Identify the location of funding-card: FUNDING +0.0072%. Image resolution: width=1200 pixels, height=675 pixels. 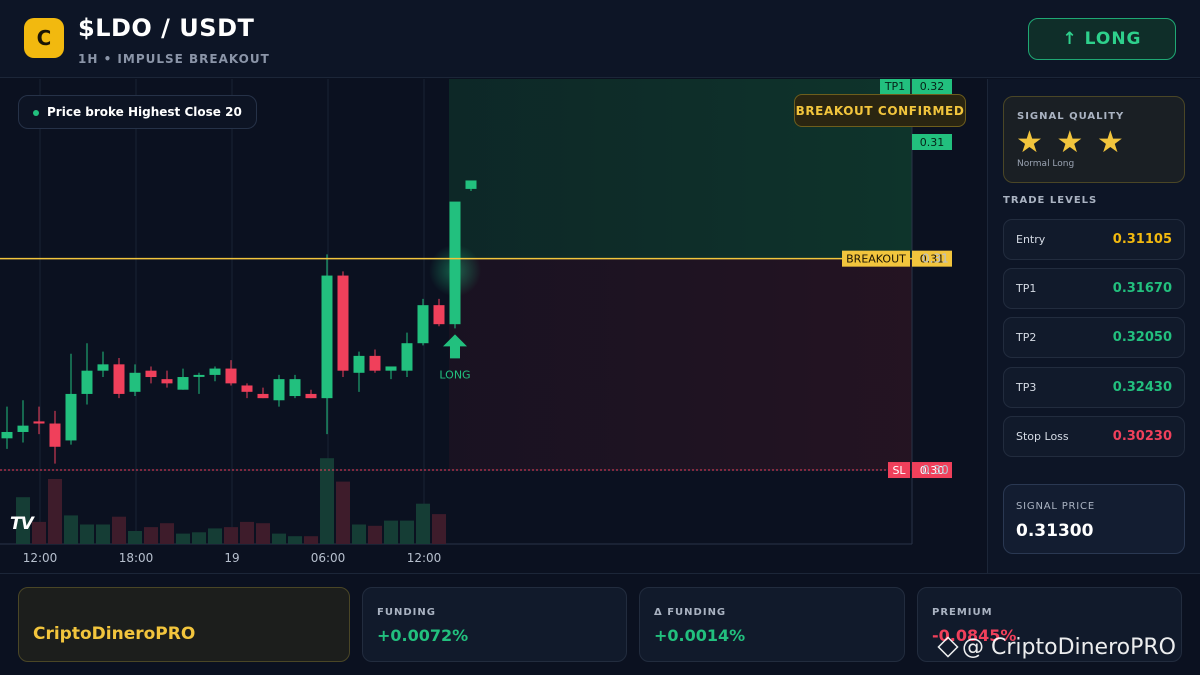
(494, 624).